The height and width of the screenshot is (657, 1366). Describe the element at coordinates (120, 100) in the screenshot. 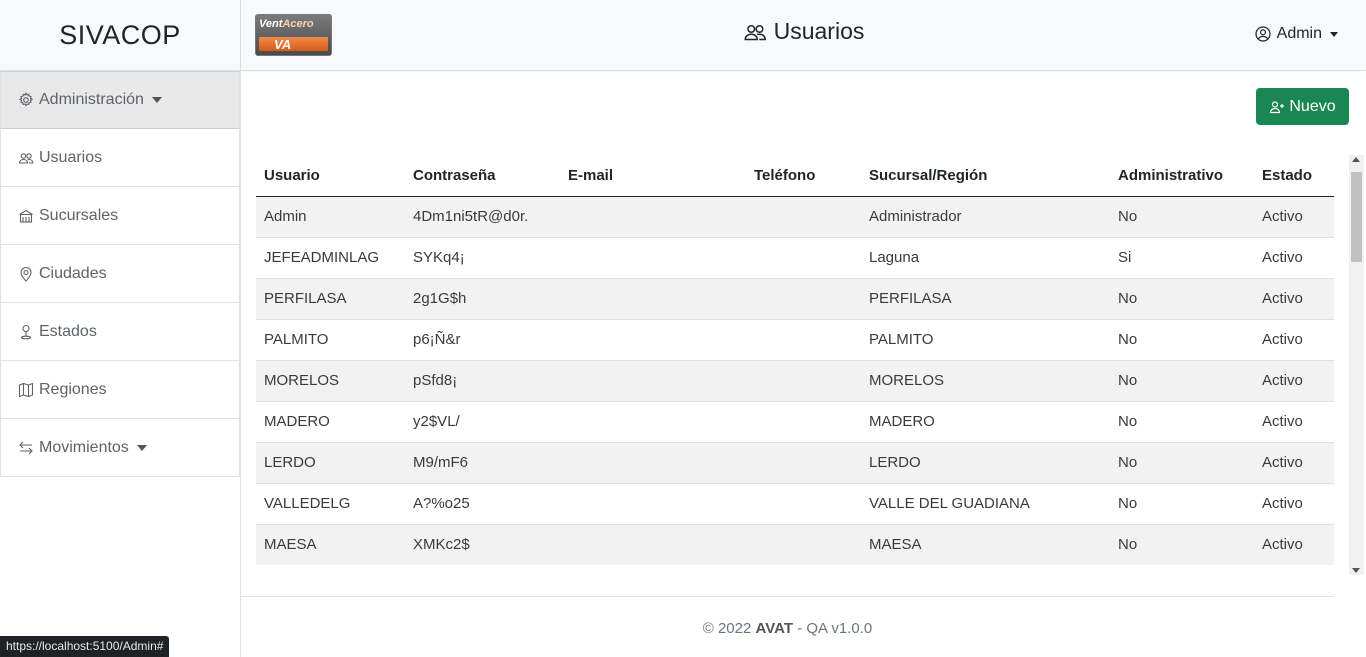

I see `sidebar-item-administracion: Administración` at that location.